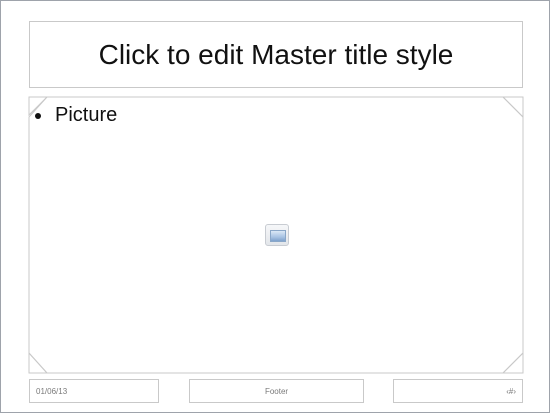 The height and width of the screenshot is (414, 550). I want to click on date-placeholder: 01/06/13, so click(94, 391).